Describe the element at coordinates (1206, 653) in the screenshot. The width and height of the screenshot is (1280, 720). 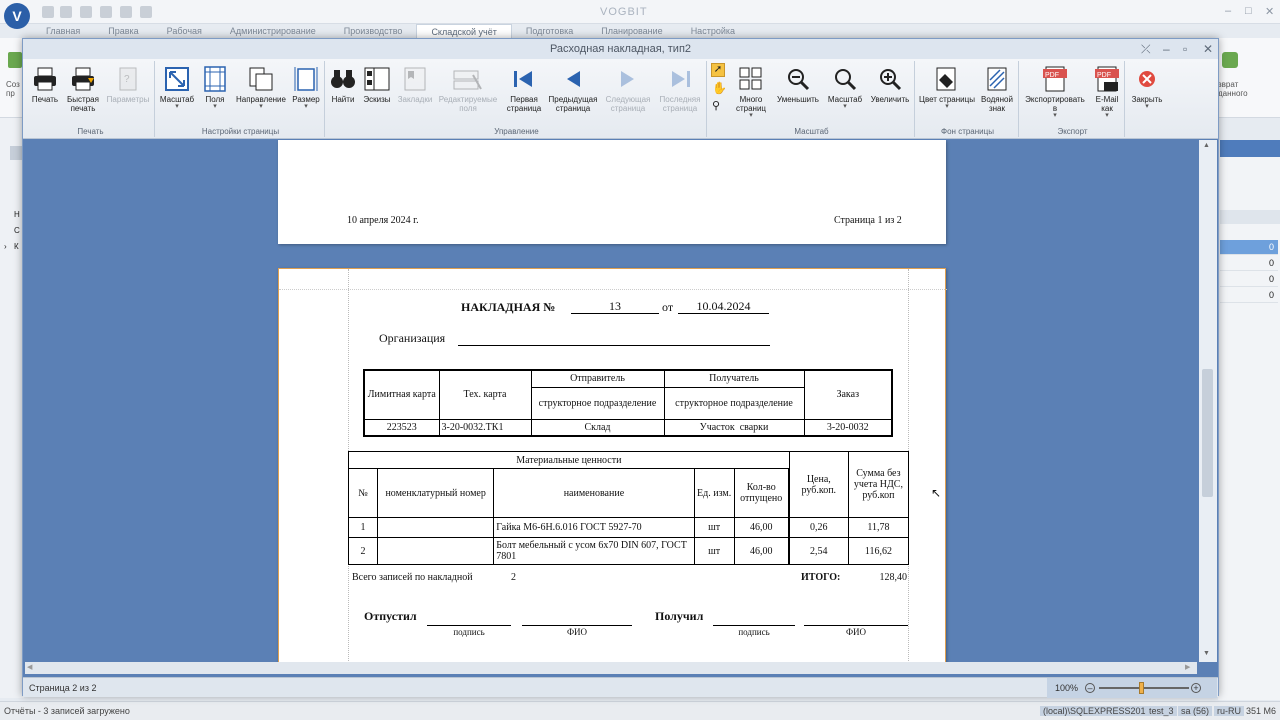
I see `scroll-down-icon: ▼` at that location.